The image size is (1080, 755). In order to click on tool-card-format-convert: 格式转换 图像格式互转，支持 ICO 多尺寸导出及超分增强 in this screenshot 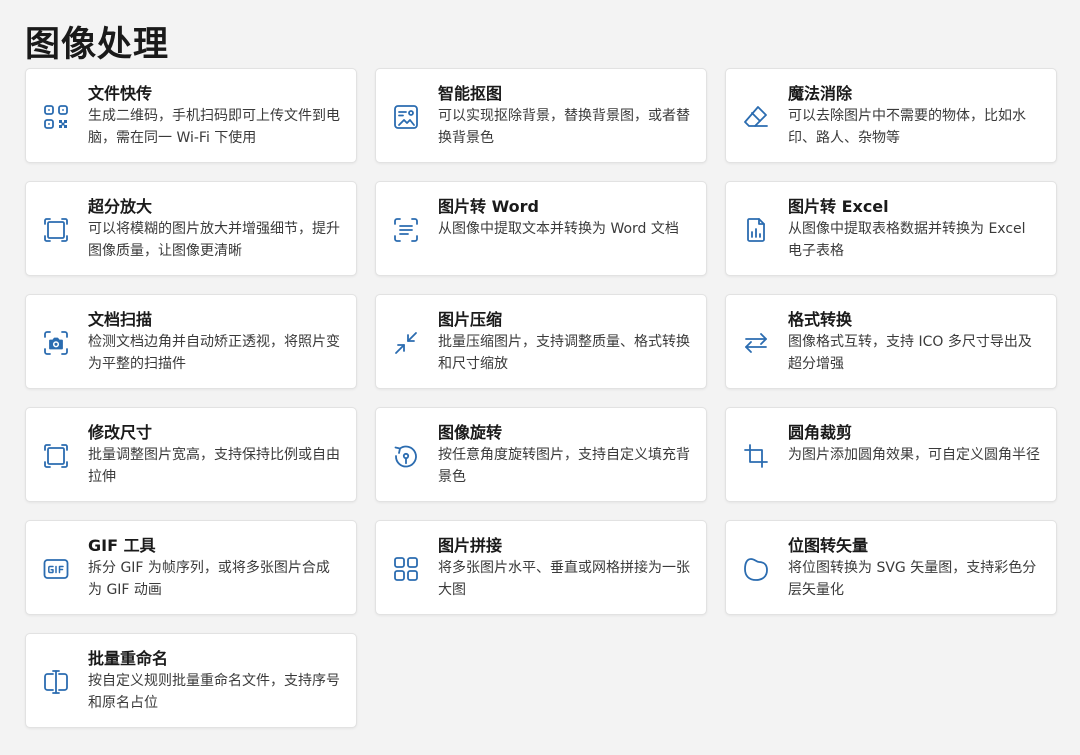, I will do `click(891, 341)`.